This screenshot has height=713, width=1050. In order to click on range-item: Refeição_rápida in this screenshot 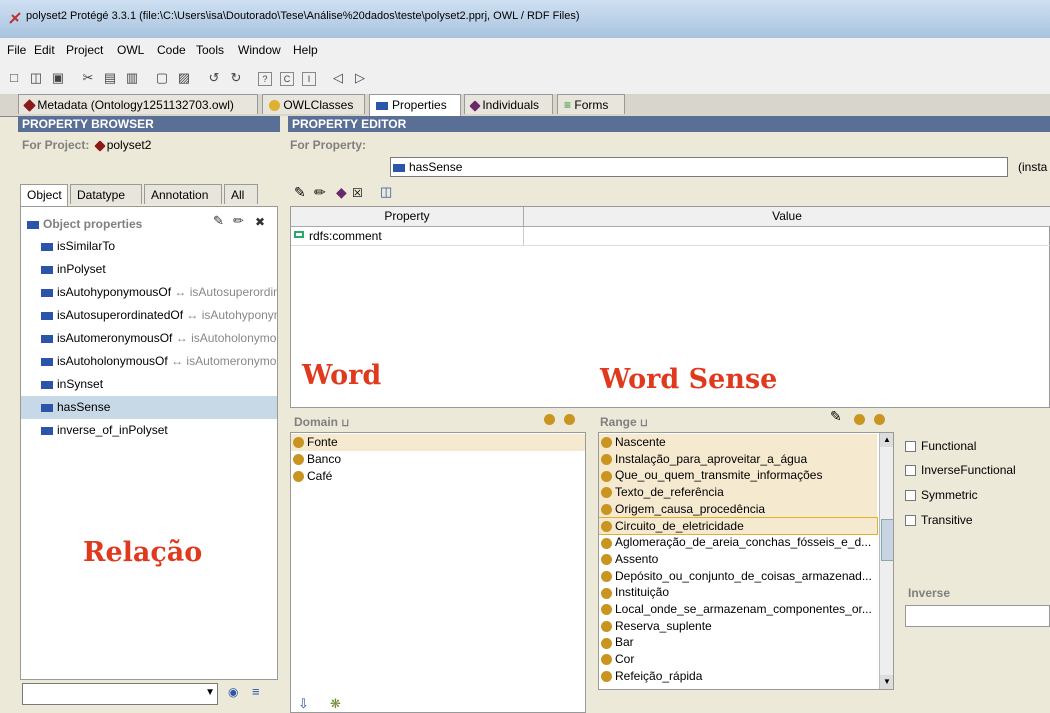, I will do `click(738, 676)`.